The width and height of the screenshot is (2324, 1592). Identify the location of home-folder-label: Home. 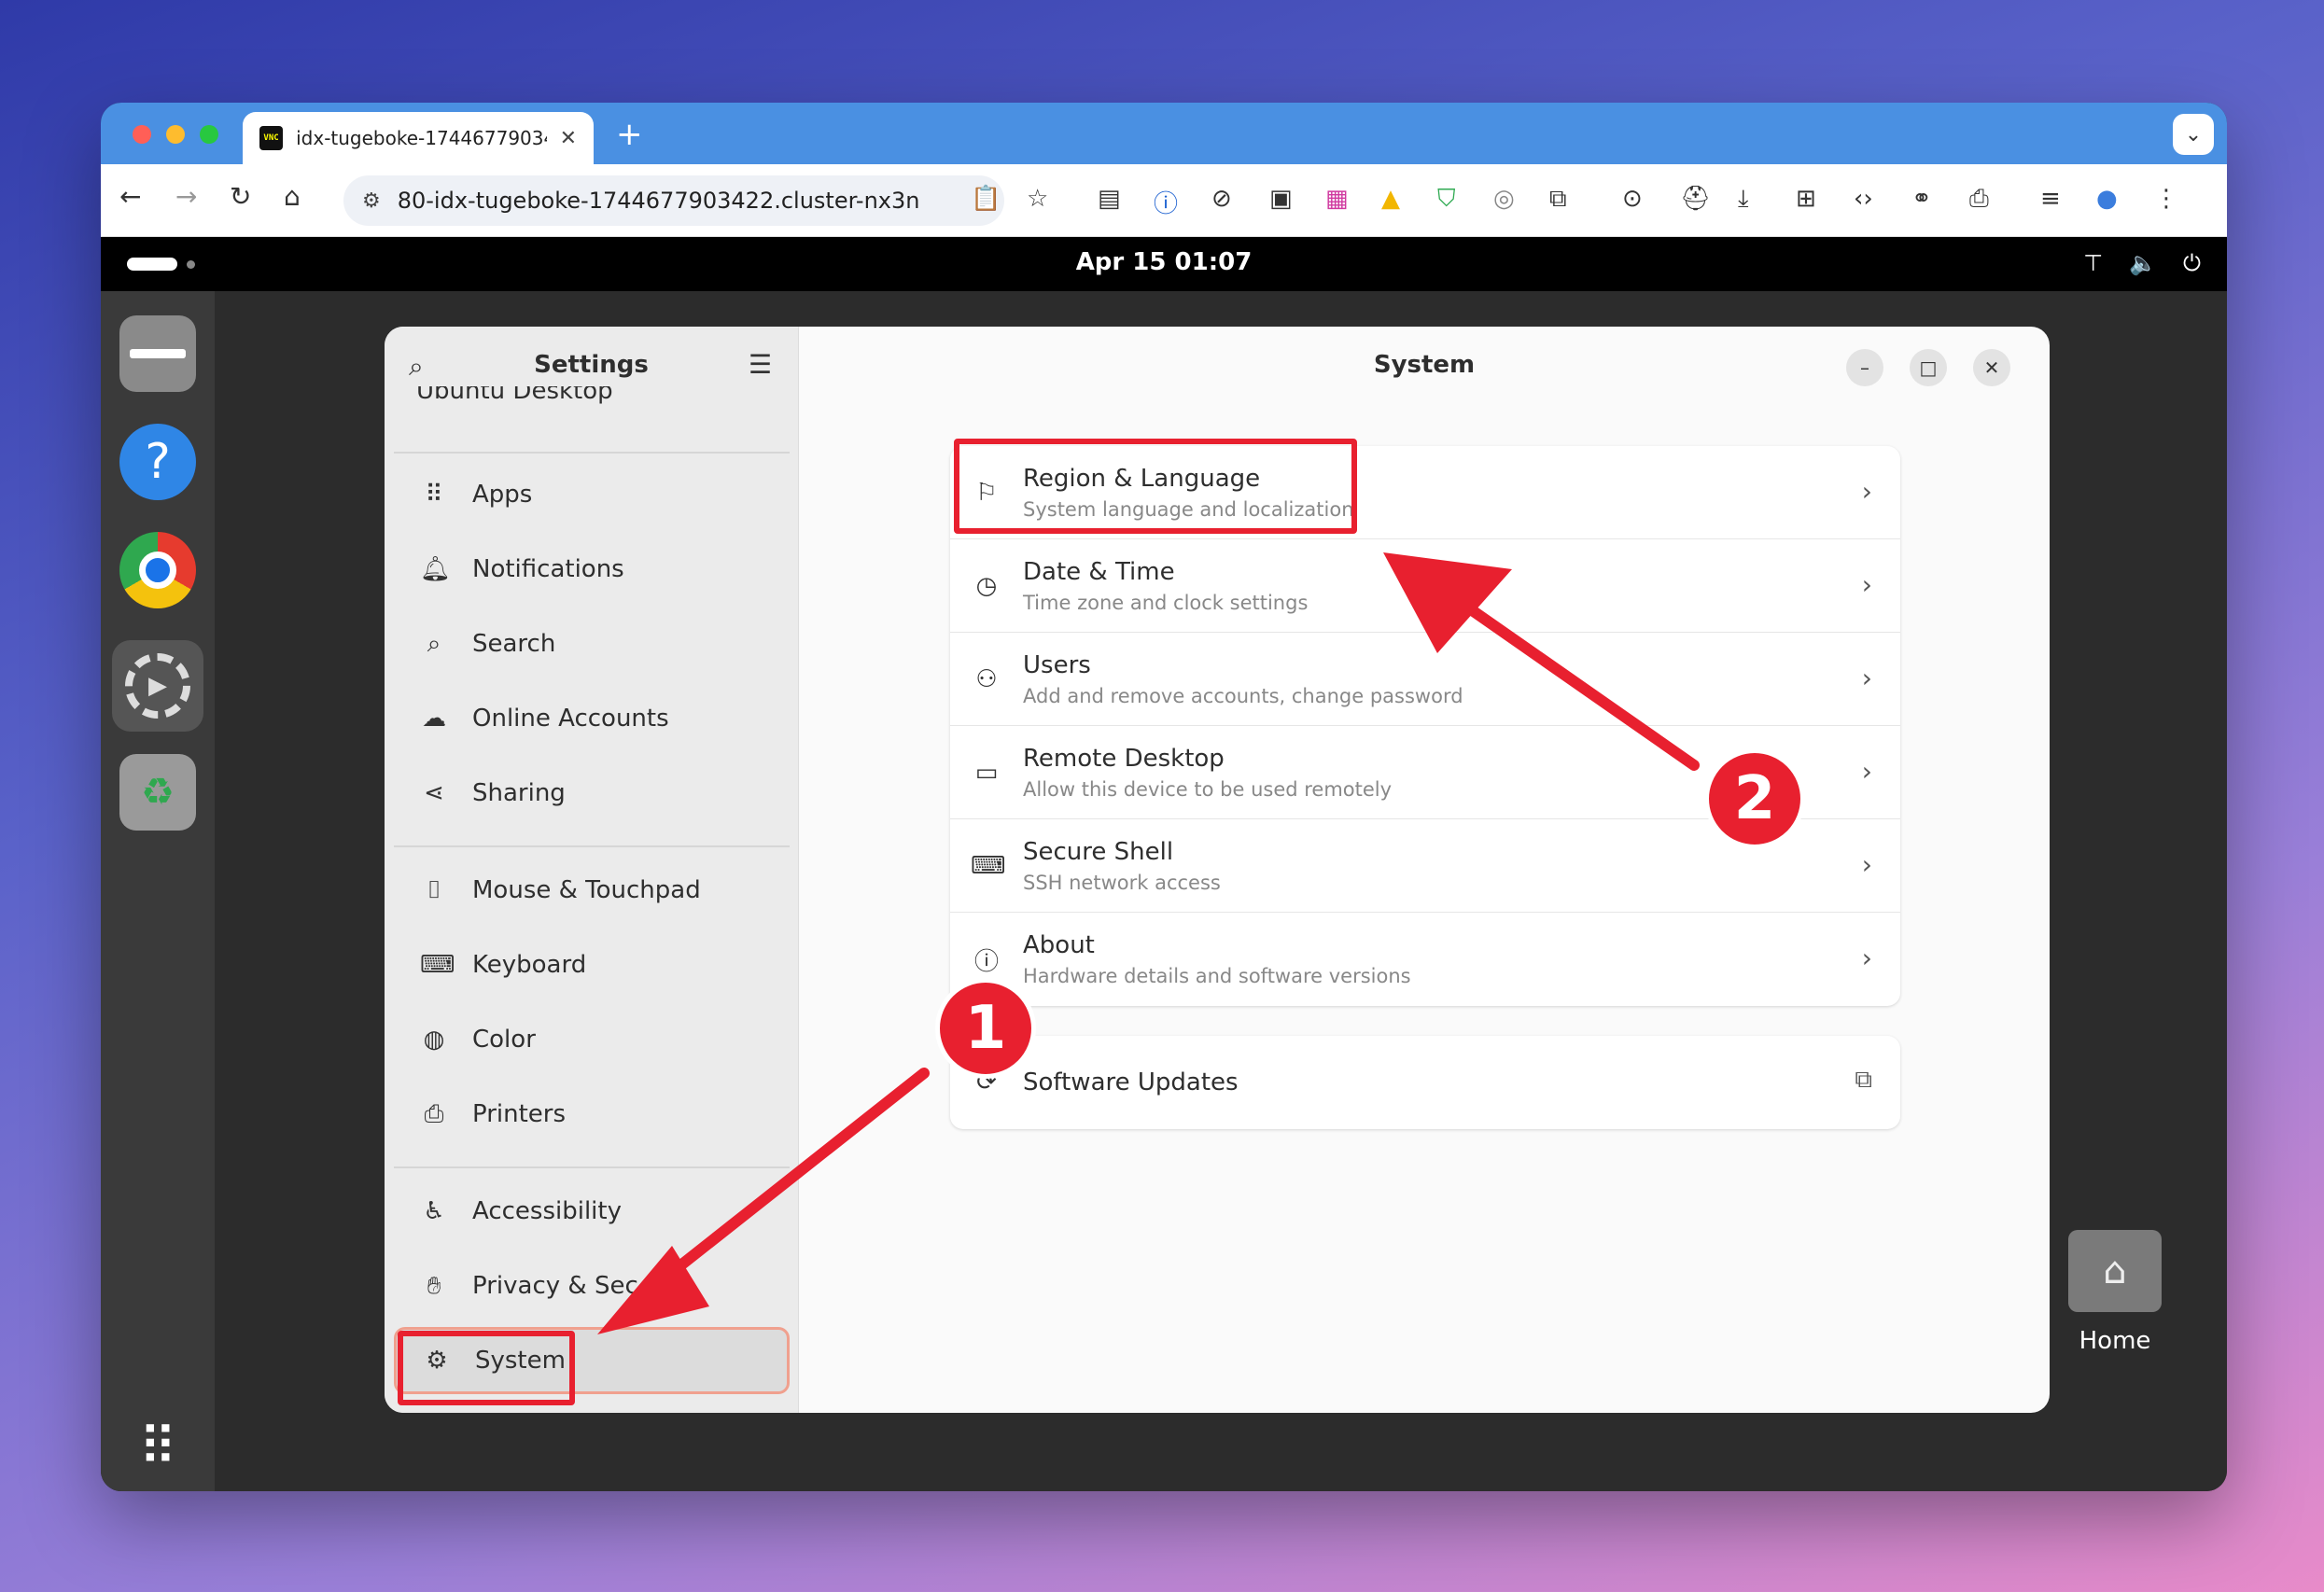
(2115, 1341).